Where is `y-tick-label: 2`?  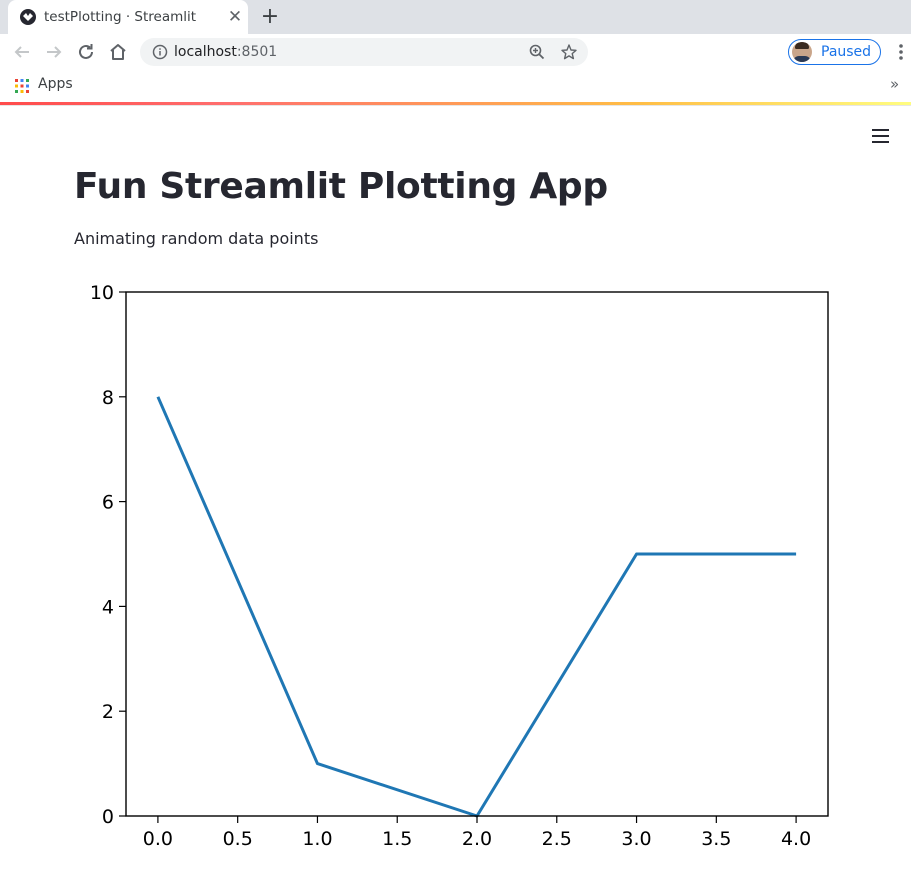 y-tick-label: 2 is located at coordinates (108, 712).